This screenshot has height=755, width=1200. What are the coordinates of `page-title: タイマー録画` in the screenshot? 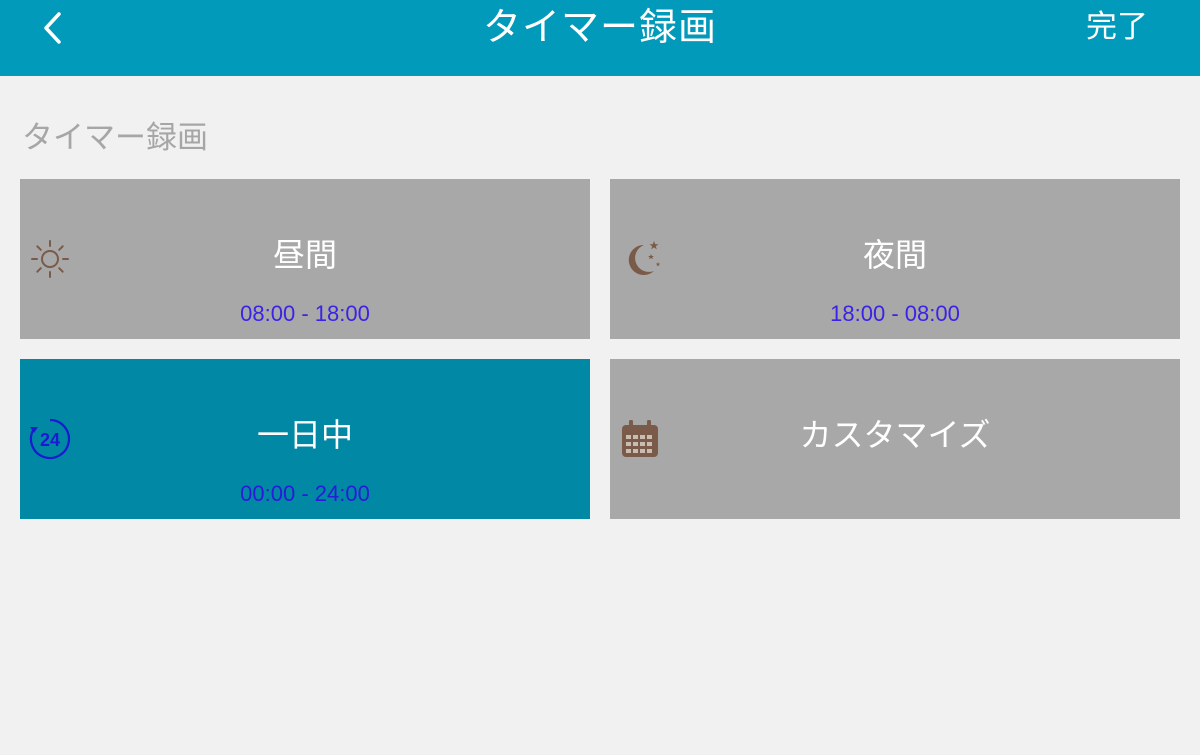 It's located at (599, 27).